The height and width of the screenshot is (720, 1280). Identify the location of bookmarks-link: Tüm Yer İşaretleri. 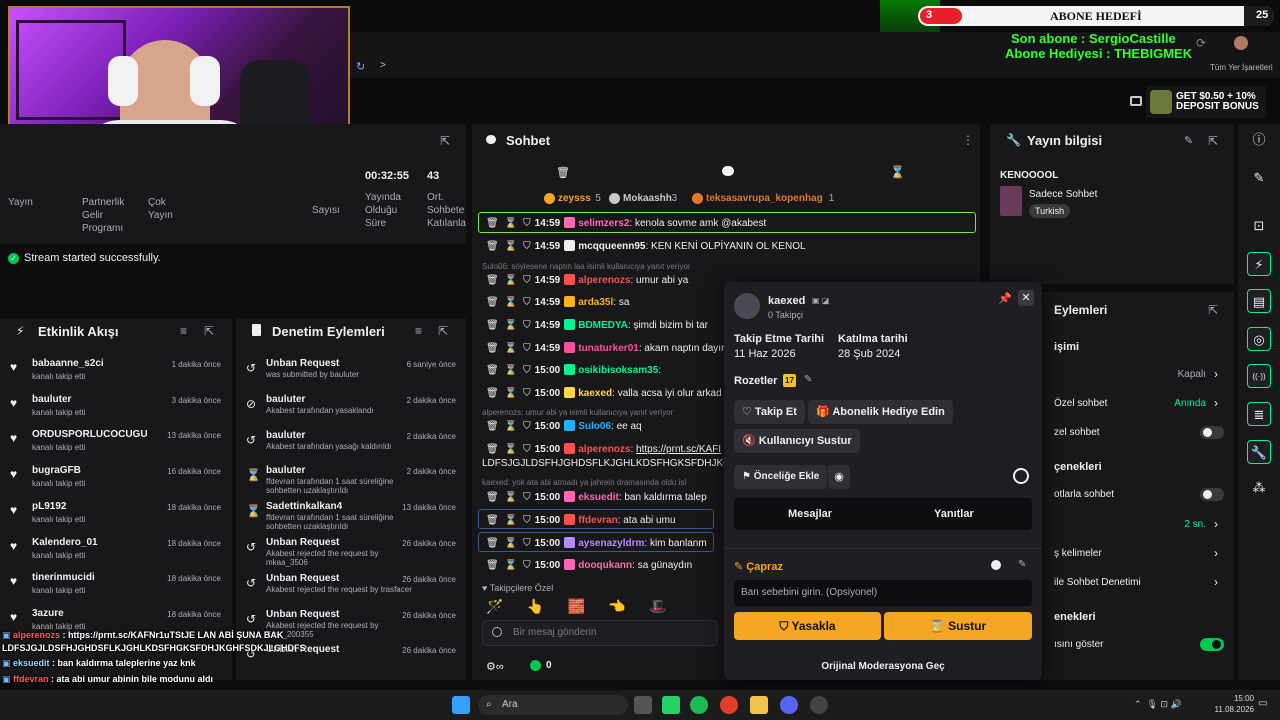
(1241, 67).